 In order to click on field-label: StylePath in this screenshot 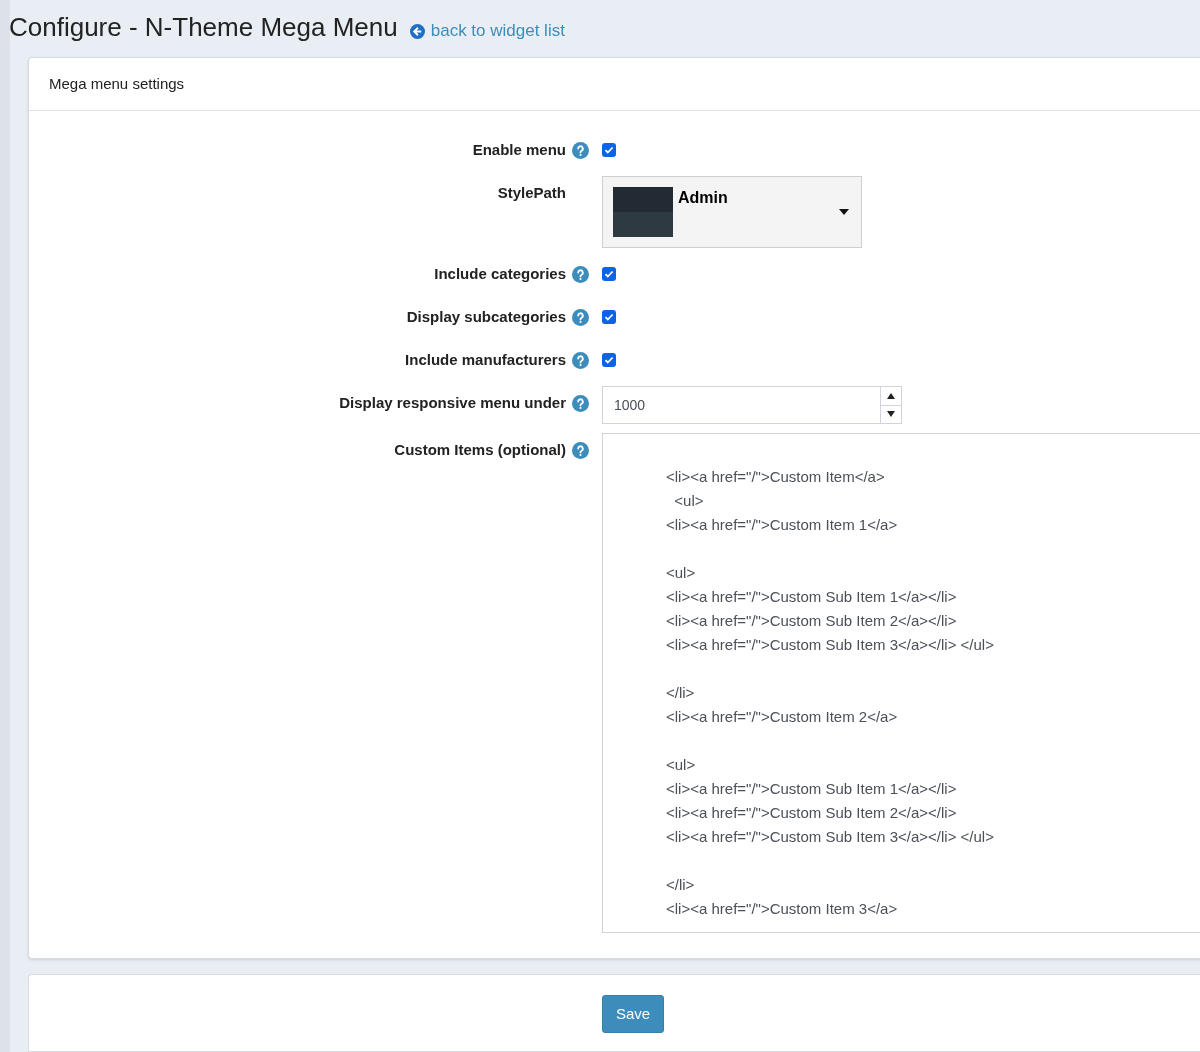, I will do `click(531, 192)`.